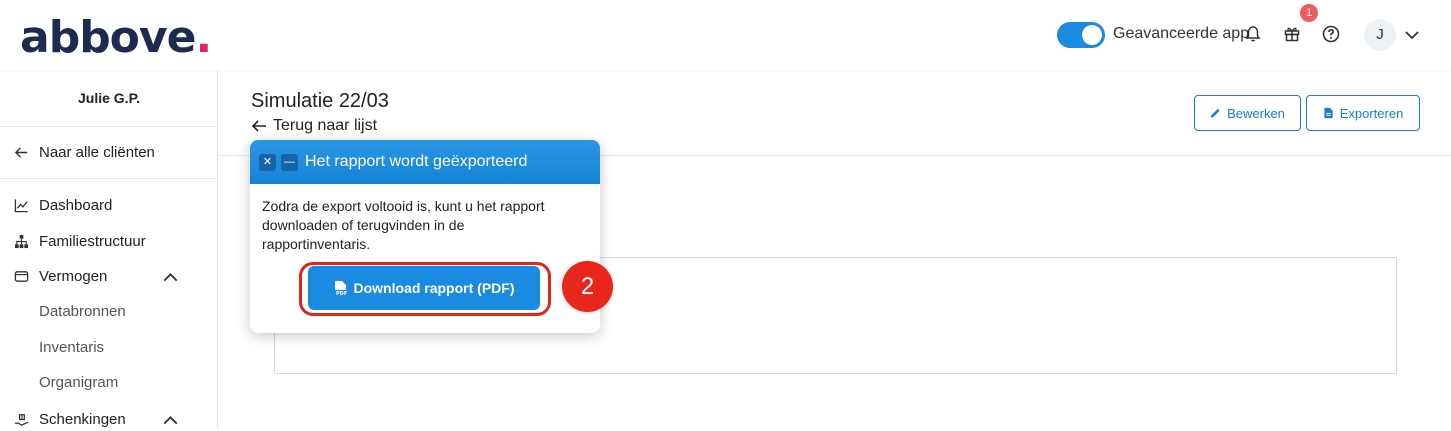 This screenshot has width=1451, height=431. Describe the element at coordinates (109, 276) in the screenshot. I see `sidebar-item-vermogen: Vermogen` at that location.